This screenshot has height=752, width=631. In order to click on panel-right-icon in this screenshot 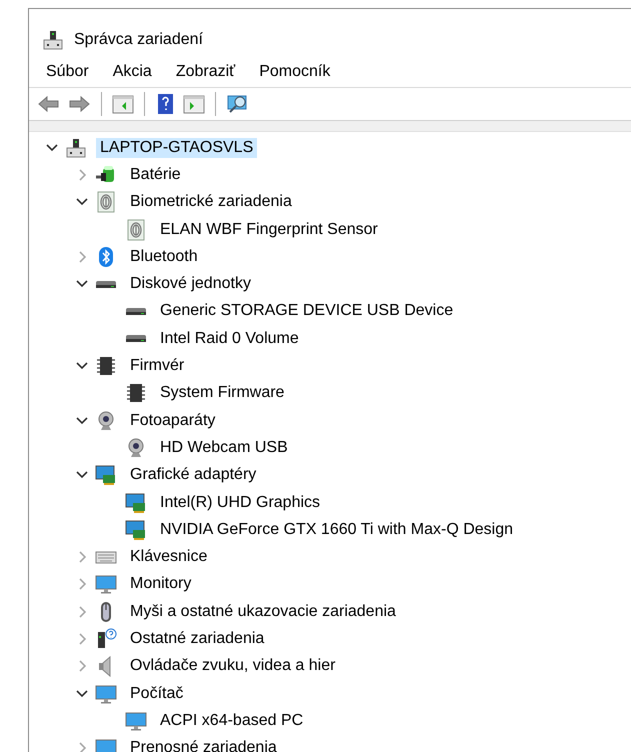, I will do `click(194, 104)`.